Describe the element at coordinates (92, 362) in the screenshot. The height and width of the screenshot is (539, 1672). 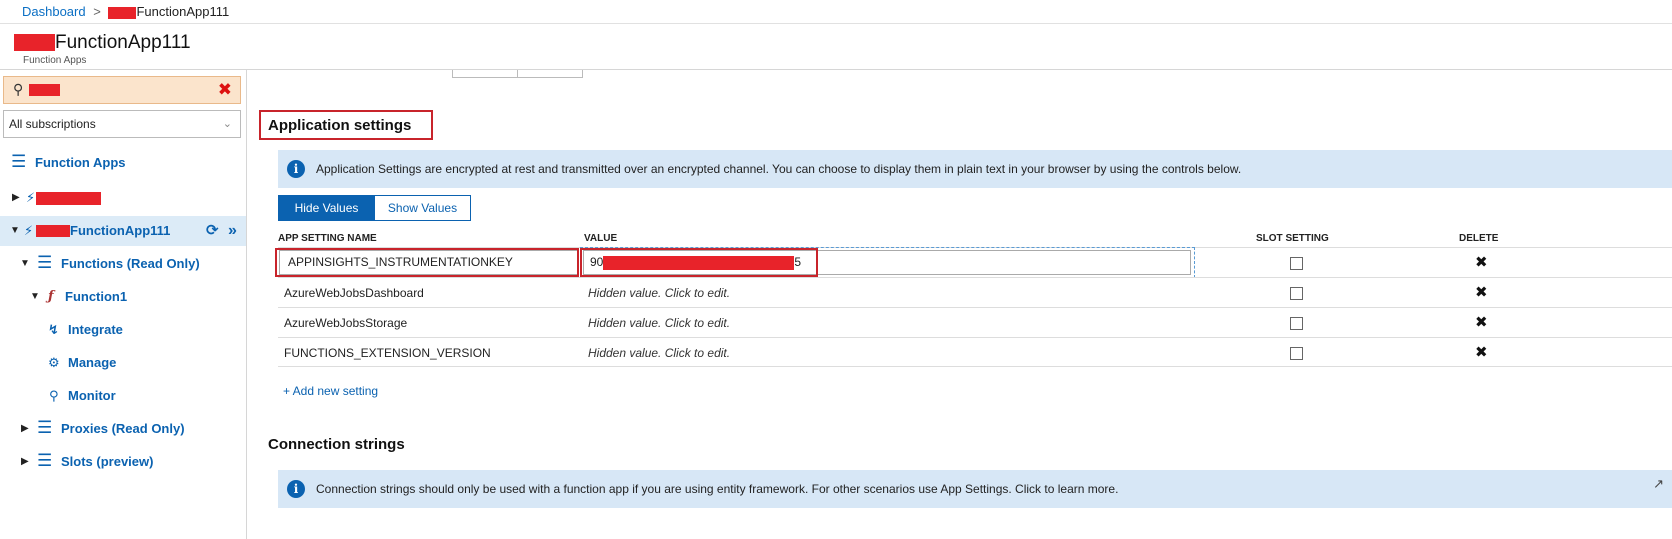
I see `sidebar-item-label: Manage` at that location.